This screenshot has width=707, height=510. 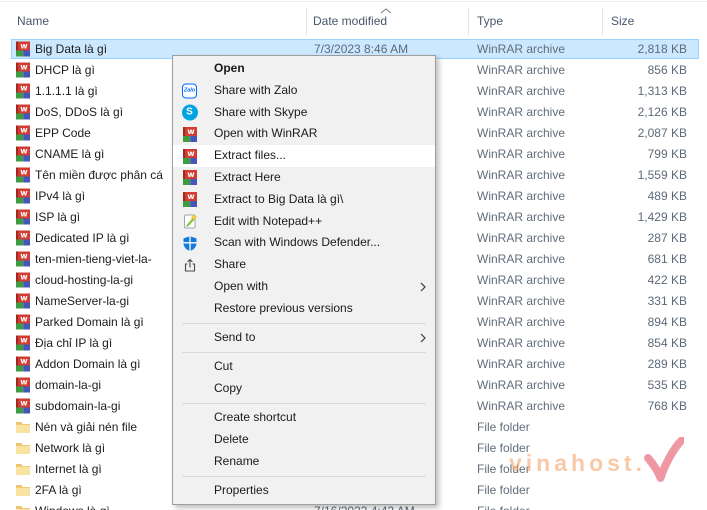 What do you see at coordinates (304, 491) in the screenshot?
I see `menu-item-properties: Properties` at bounding box center [304, 491].